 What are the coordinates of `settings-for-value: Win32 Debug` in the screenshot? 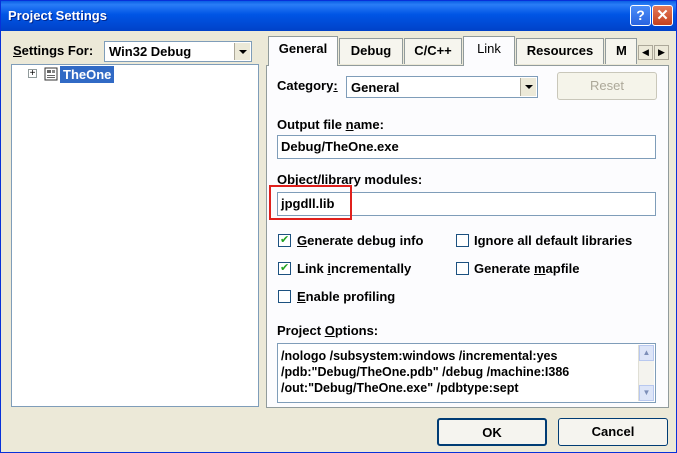 It's located at (150, 51).